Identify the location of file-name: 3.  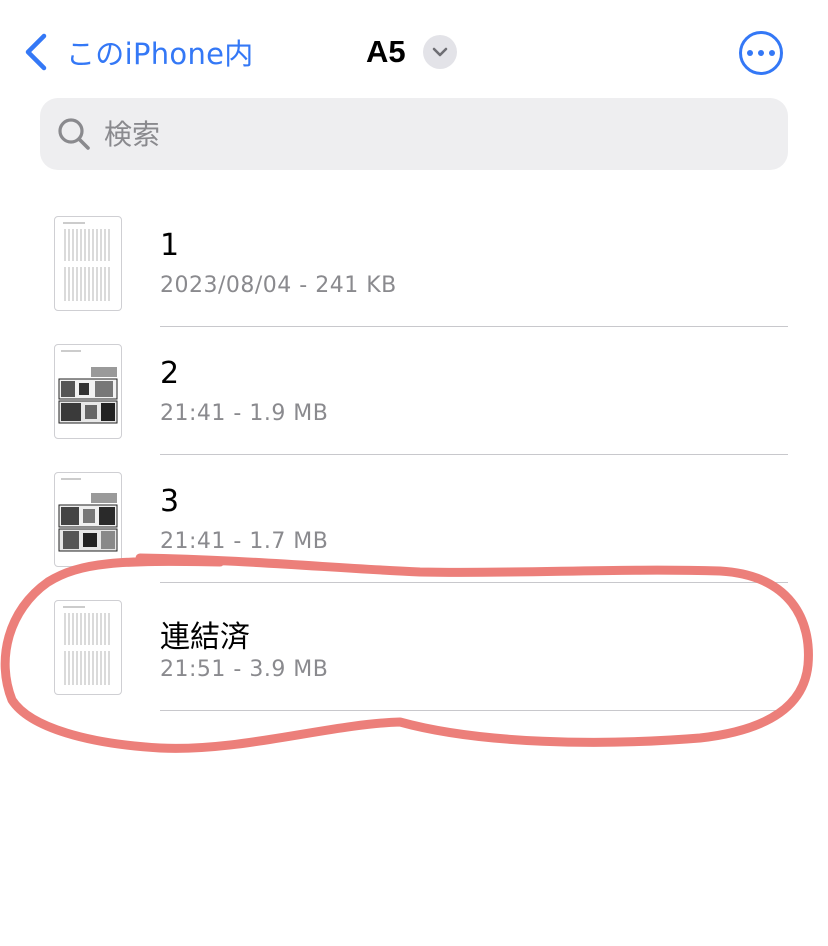
(170, 501).